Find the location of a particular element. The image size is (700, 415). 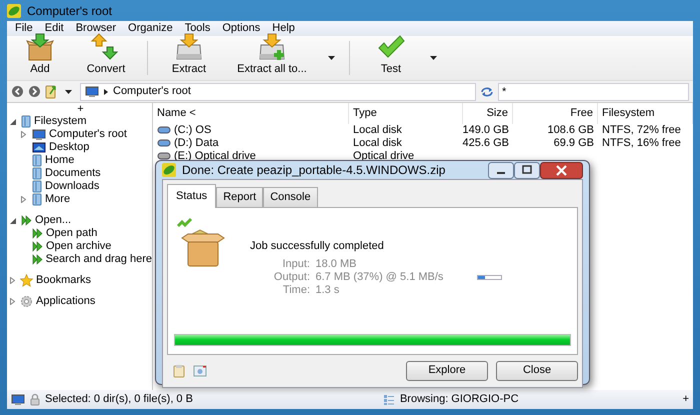

toolbar-button: Add is located at coordinates (40, 58).